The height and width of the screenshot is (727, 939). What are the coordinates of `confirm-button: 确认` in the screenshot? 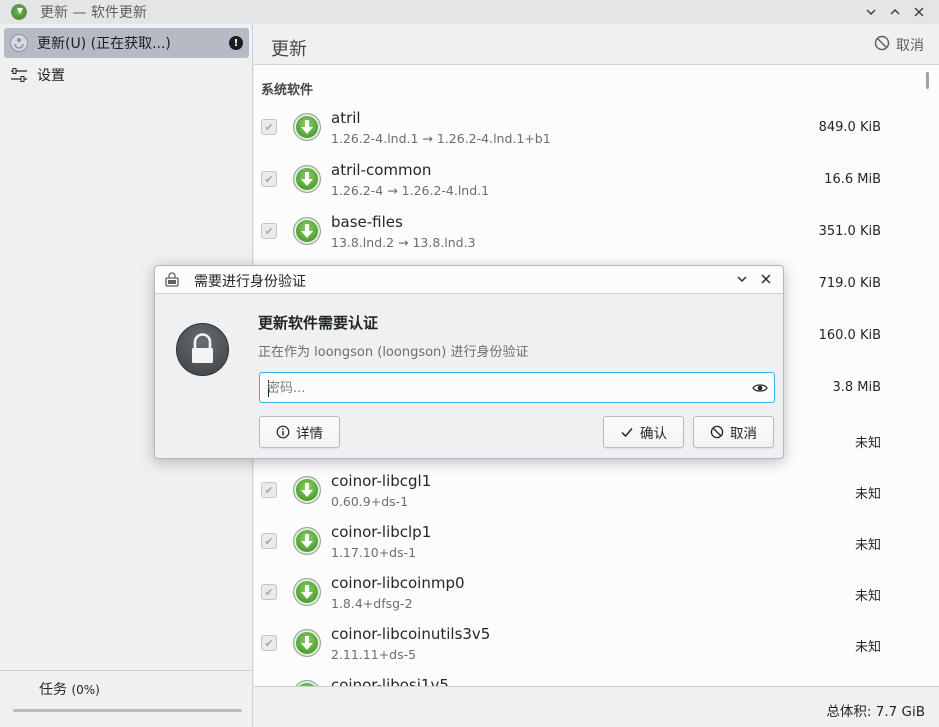 It's located at (643, 432).